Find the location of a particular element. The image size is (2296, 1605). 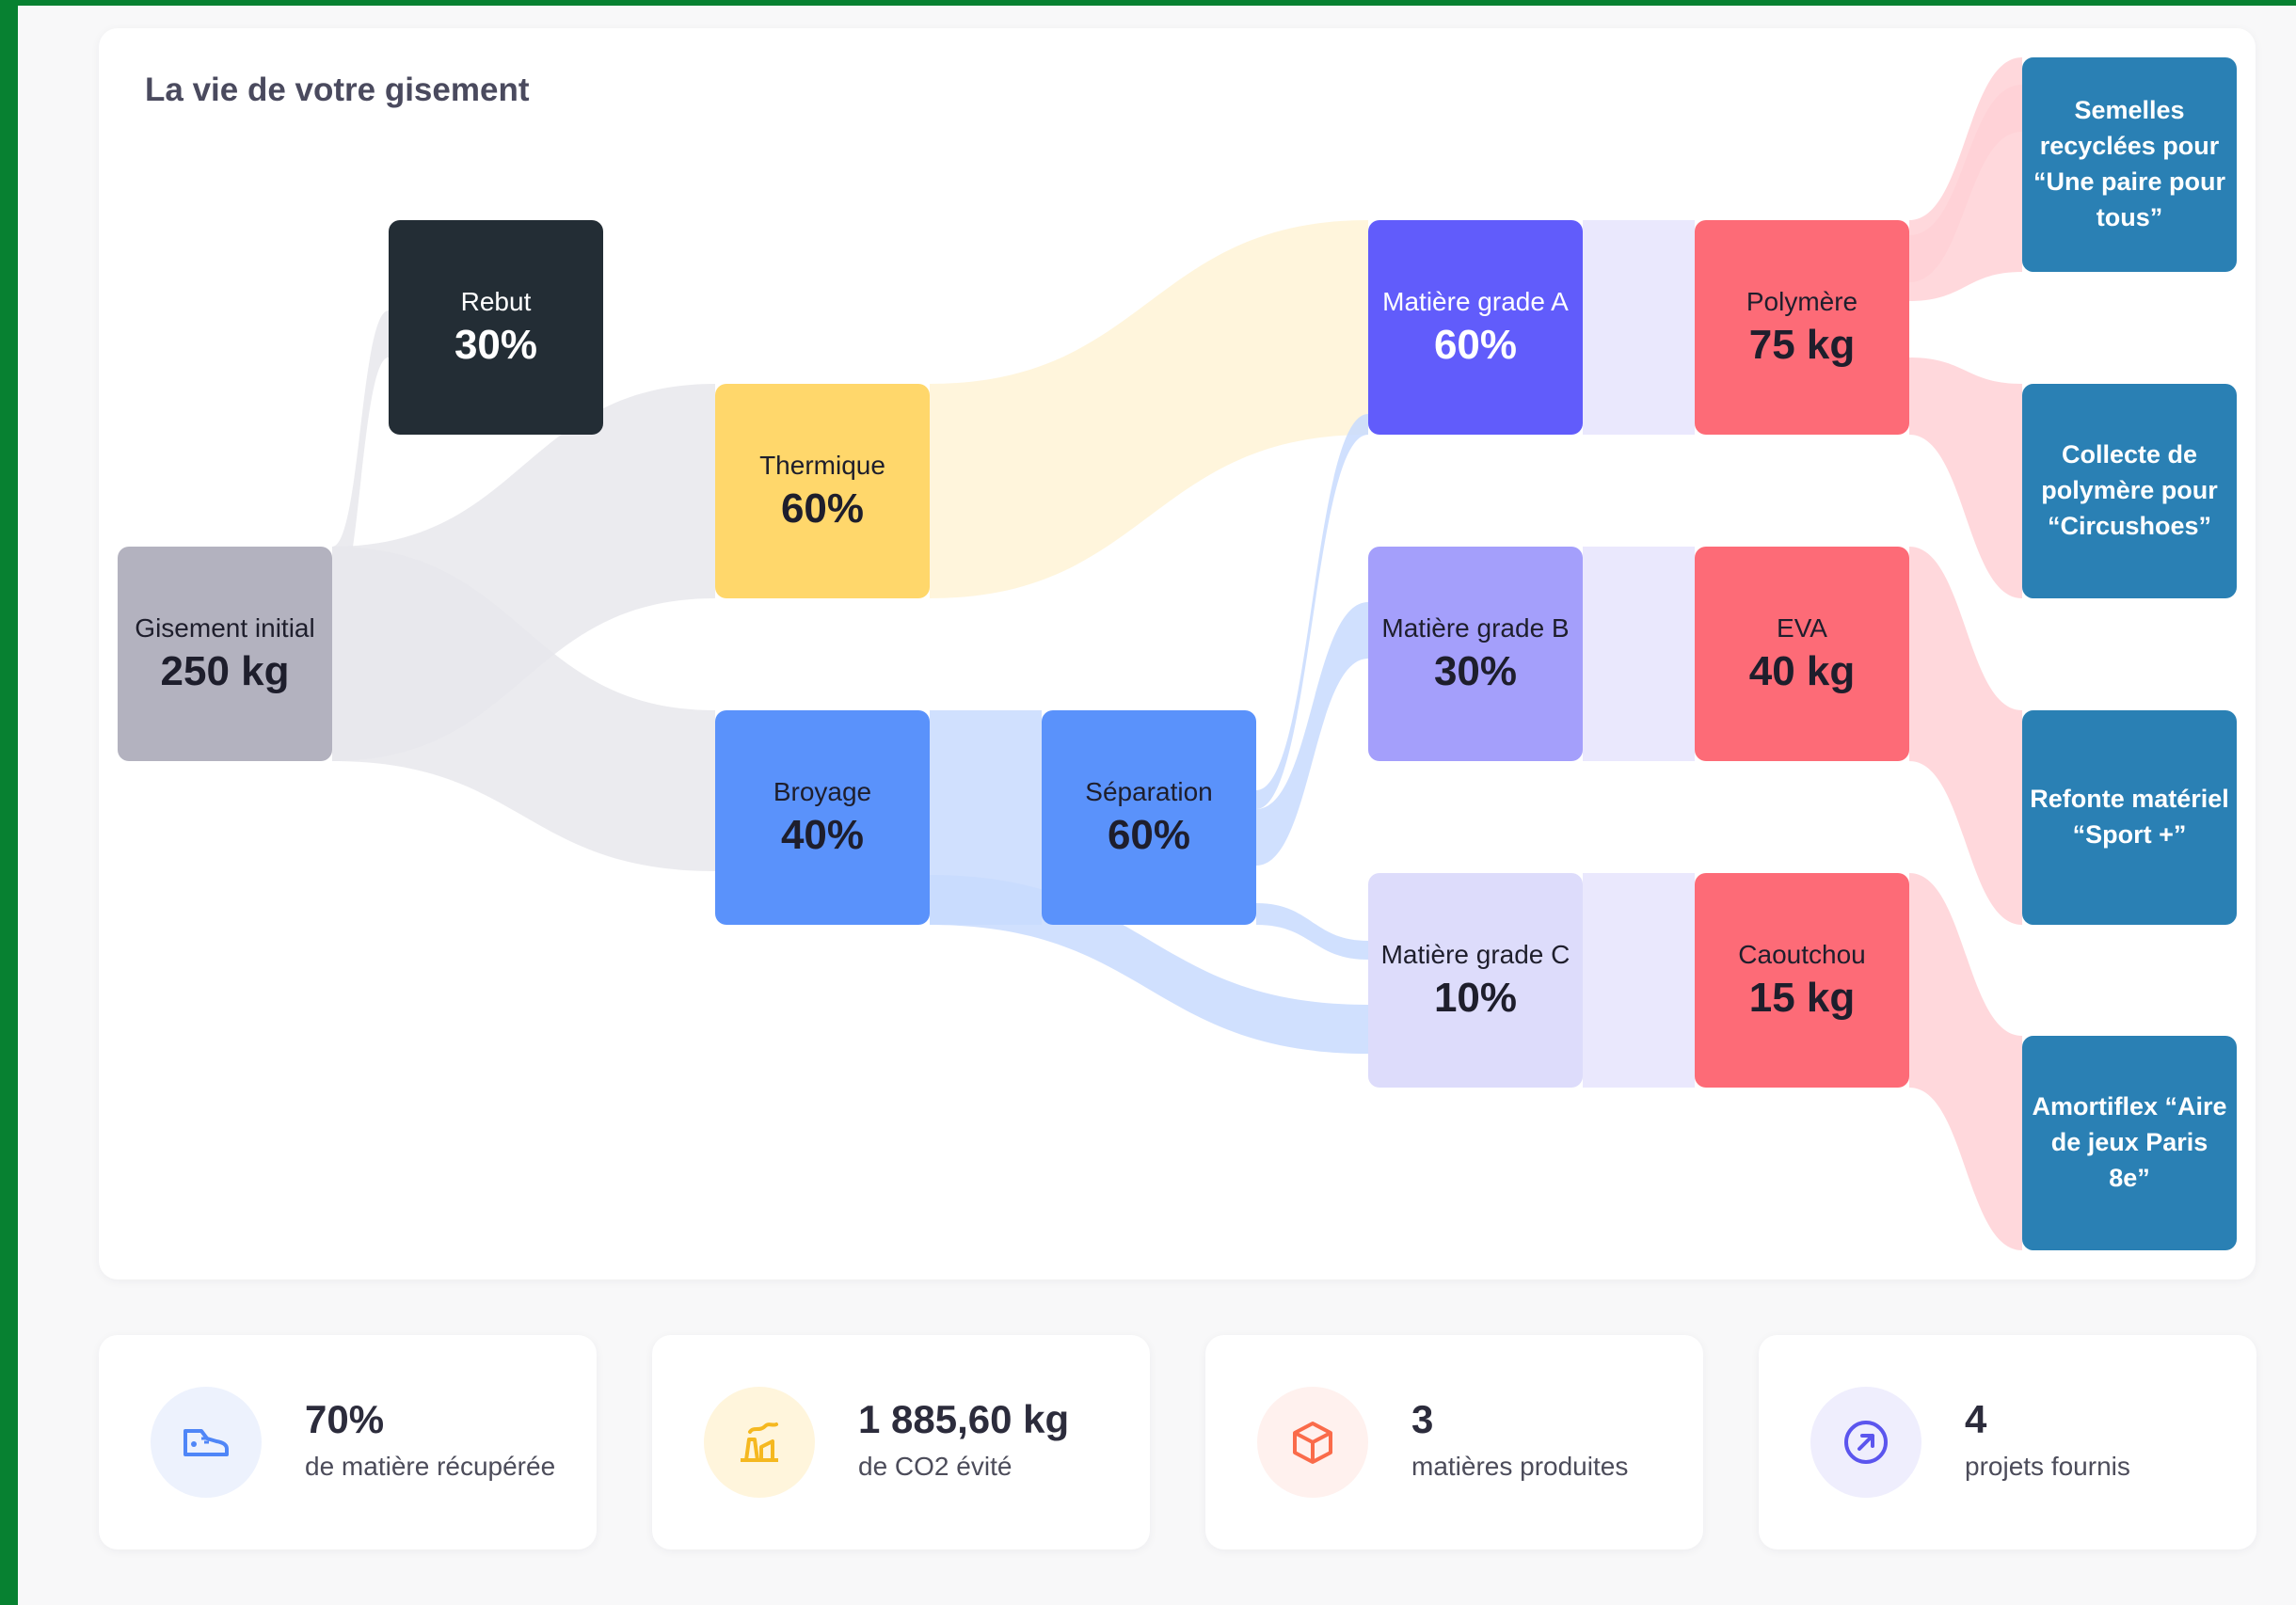

project-node: Refonte matériel “Sport +” is located at coordinates (2129, 817).